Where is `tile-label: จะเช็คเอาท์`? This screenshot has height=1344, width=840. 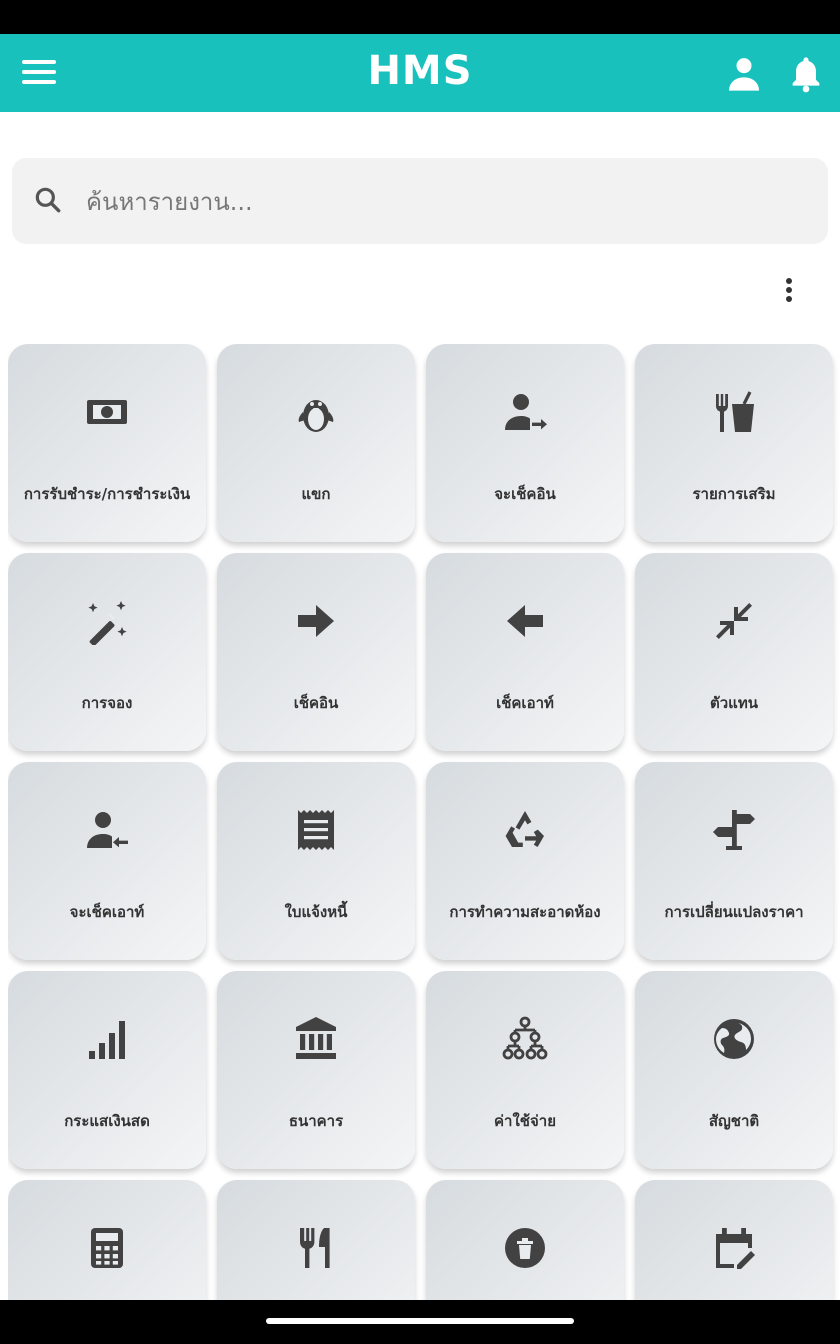
tile-label: จะเช็คเอาท์ is located at coordinates (107, 912).